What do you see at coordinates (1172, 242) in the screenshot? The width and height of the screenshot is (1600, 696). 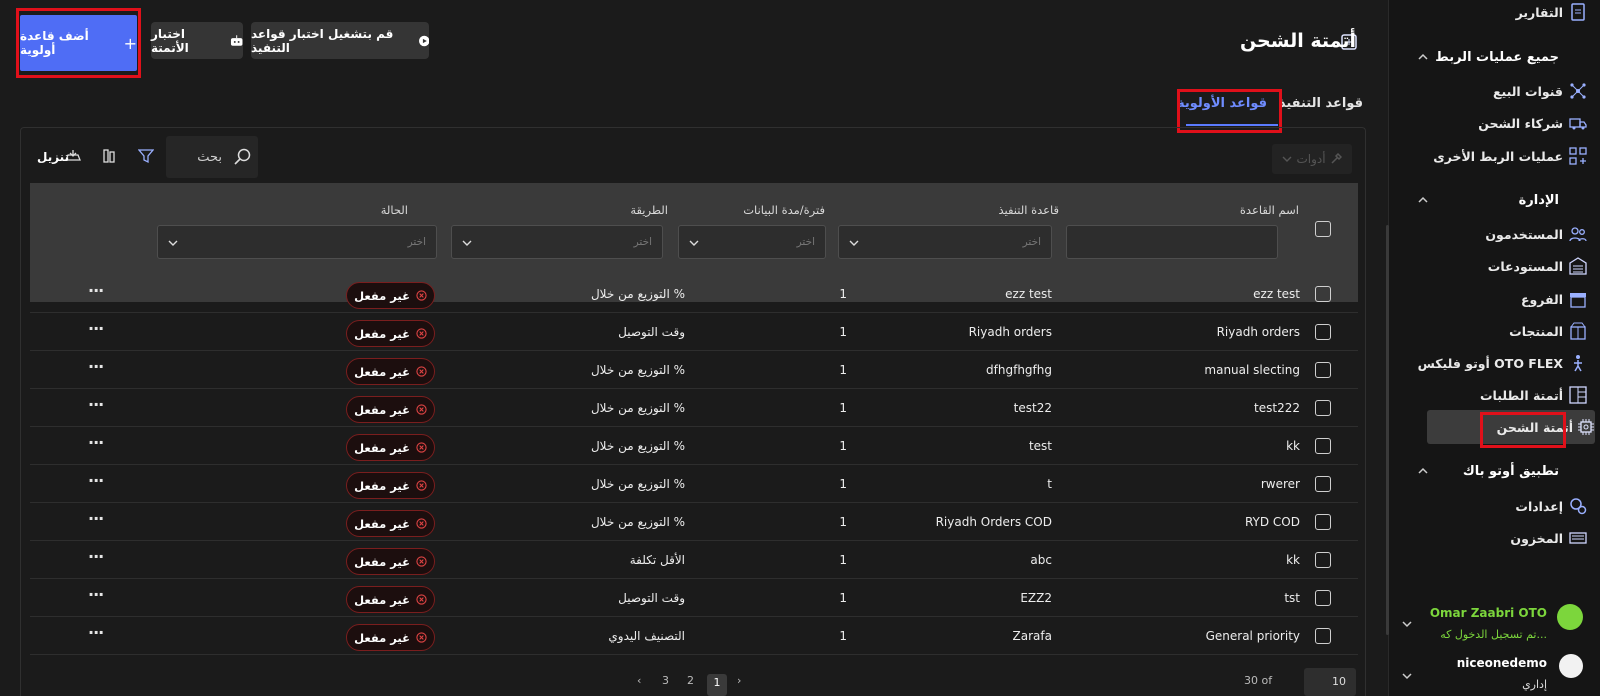 I see `filter-rule-name` at bounding box center [1172, 242].